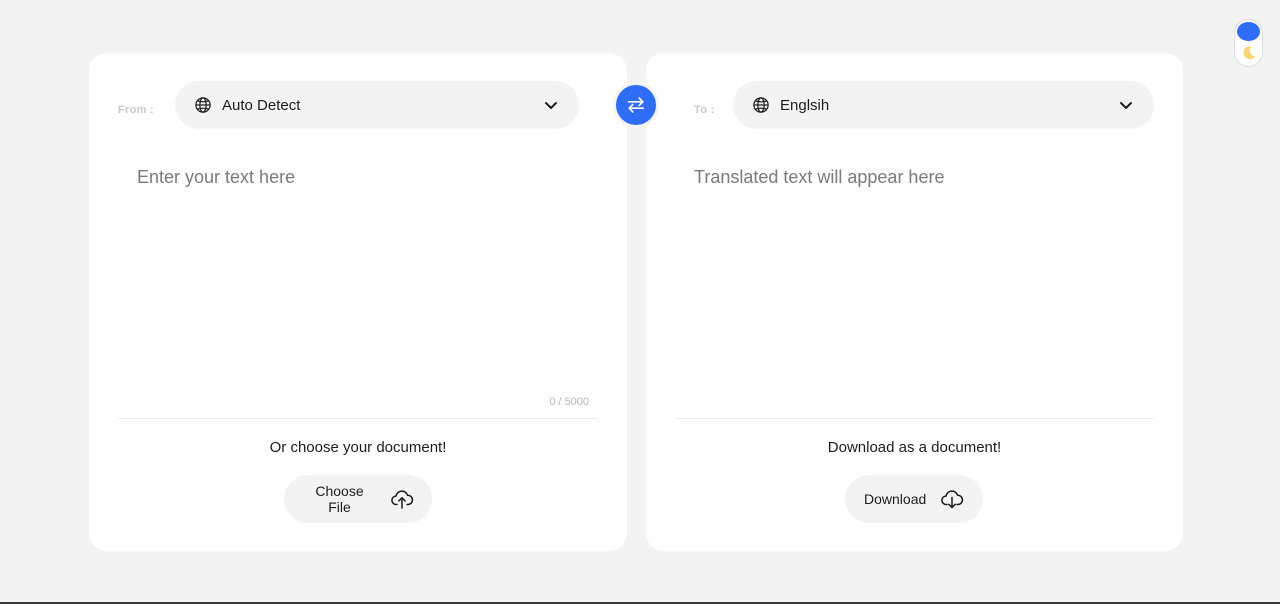 Image resolution: width=1280 pixels, height=604 pixels. Describe the element at coordinates (895, 499) in the screenshot. I see `download-label: Download` at that location.